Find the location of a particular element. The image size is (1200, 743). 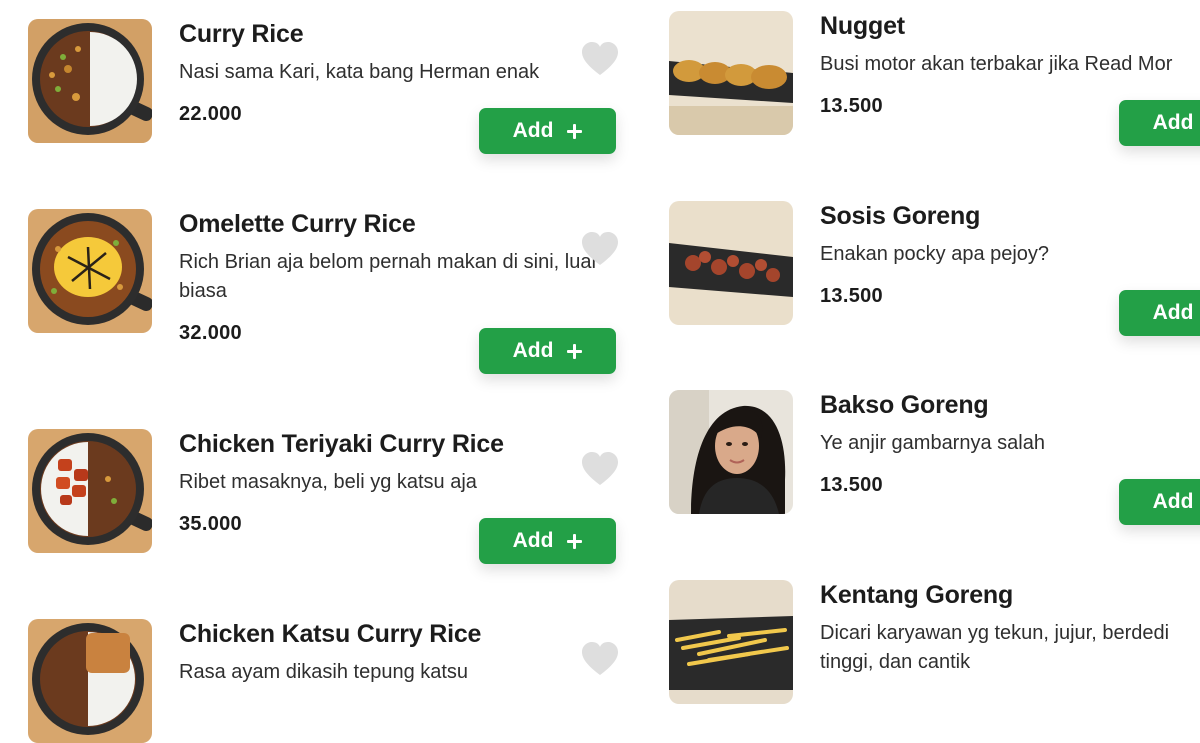

item-name: Kentang Goreng is located at coordinates (917, 595).